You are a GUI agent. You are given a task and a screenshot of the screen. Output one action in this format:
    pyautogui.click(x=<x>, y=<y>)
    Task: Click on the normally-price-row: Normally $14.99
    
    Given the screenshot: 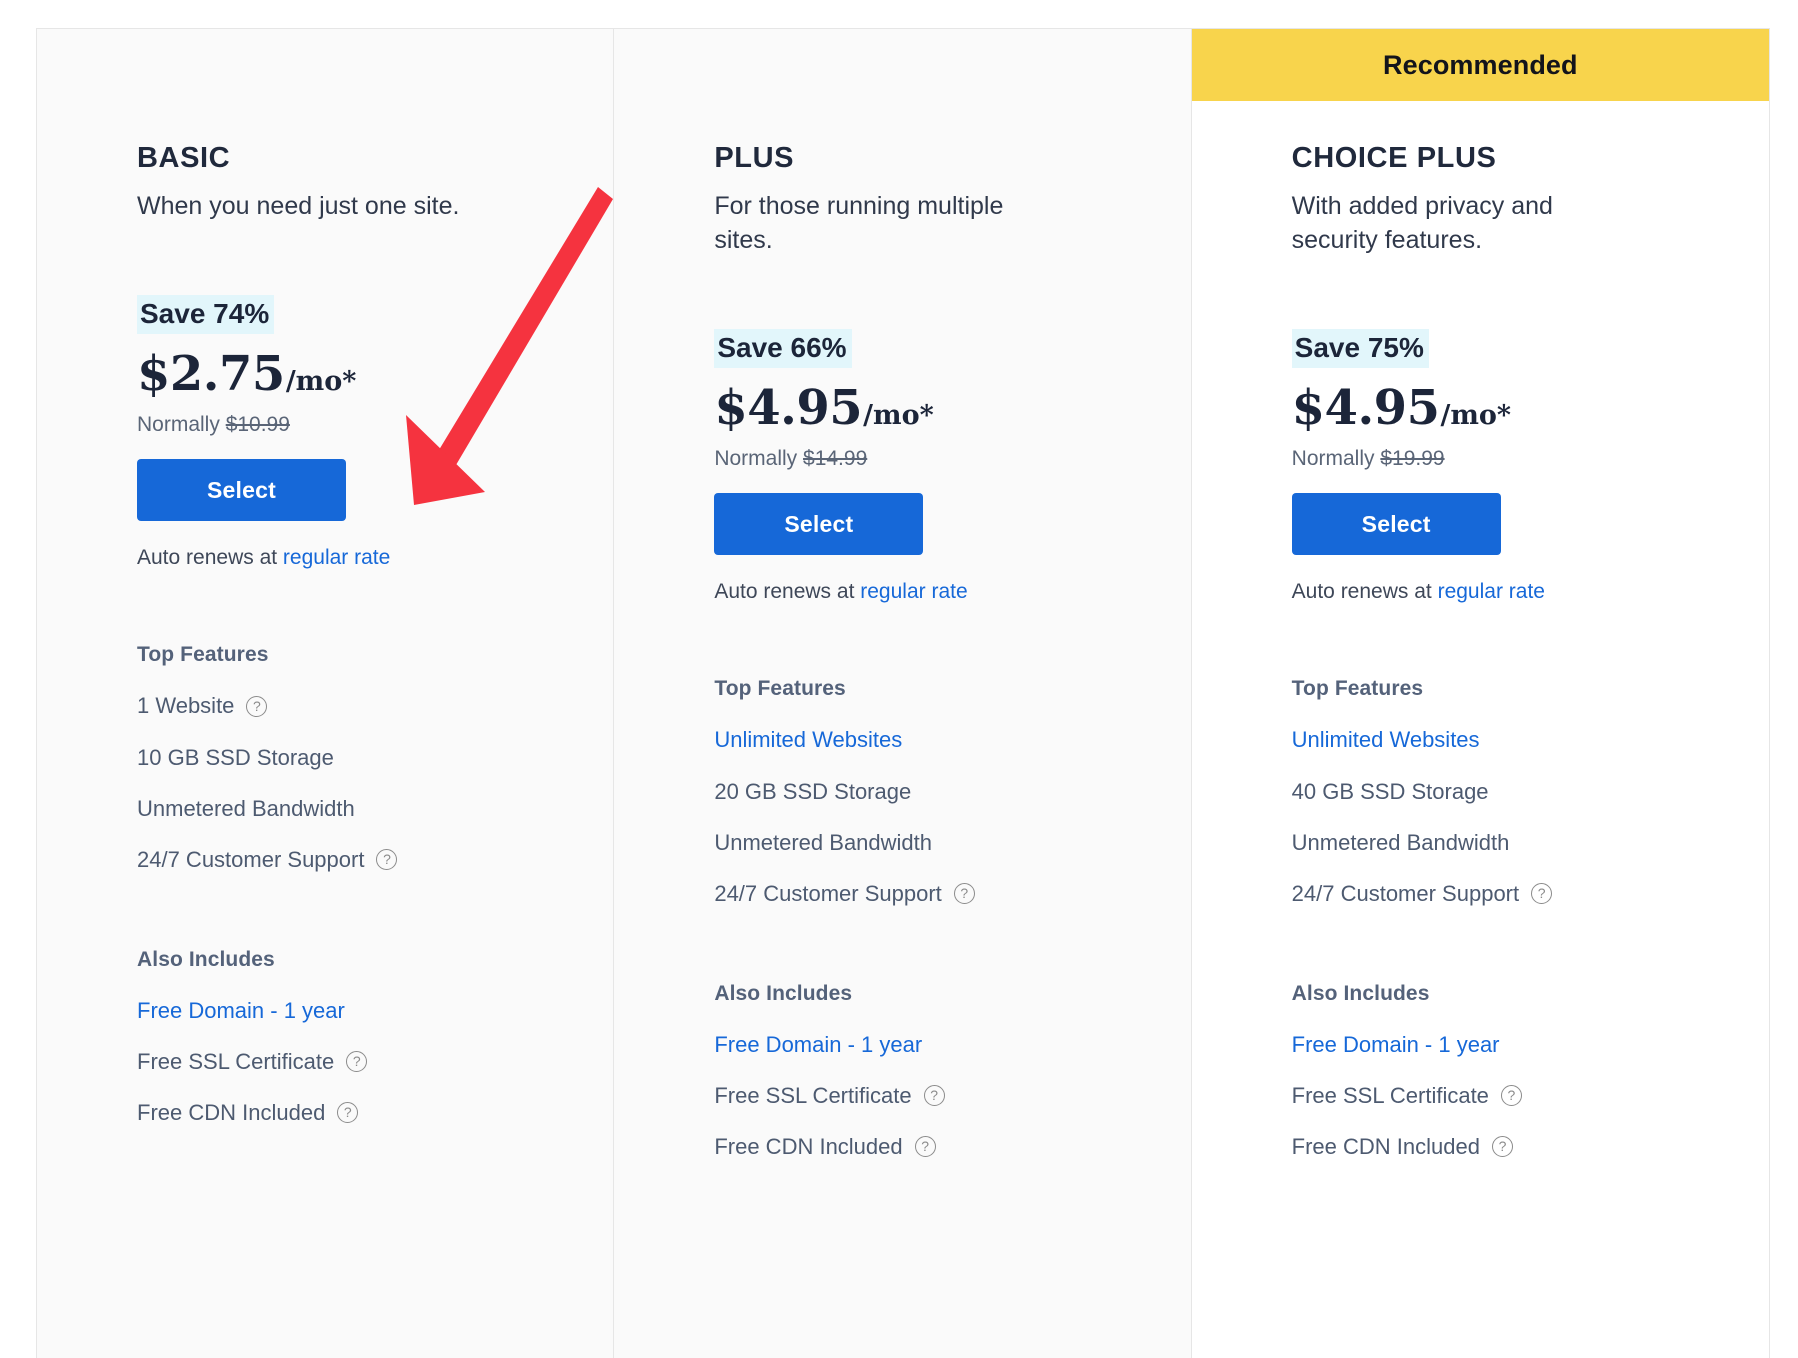 What is the action you would take?
    pyautogui.click(x=952, y=458)
    